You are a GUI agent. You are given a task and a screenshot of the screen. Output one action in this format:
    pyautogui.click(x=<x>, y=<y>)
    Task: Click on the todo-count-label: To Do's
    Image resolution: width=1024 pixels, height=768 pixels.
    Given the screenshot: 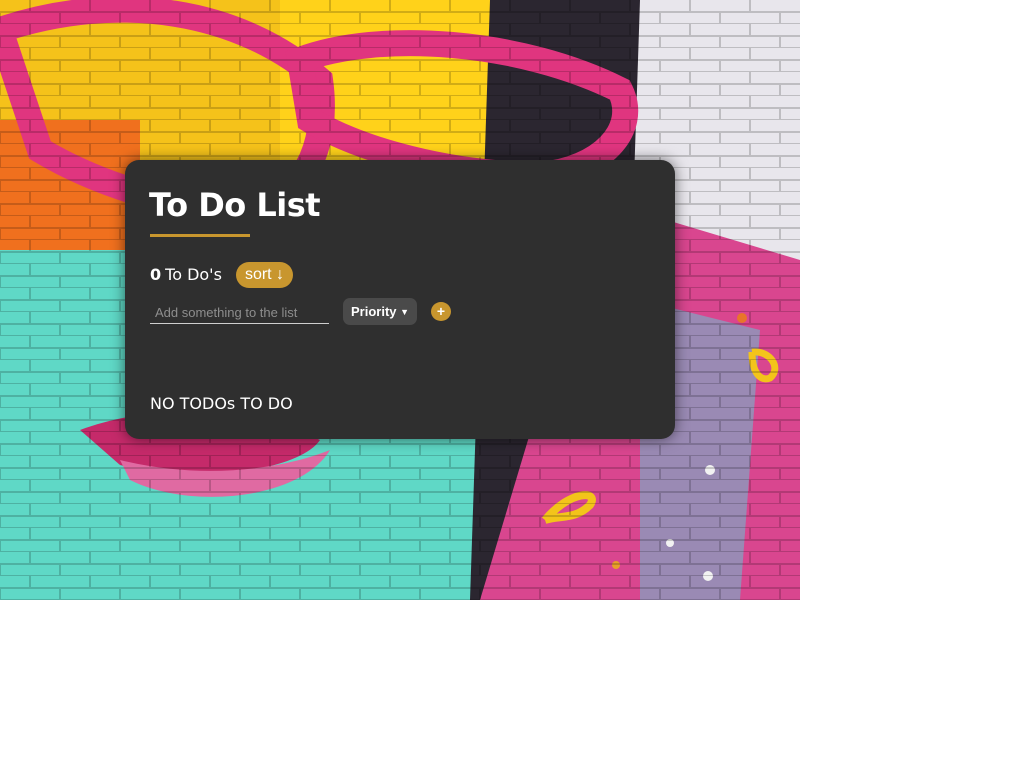 What is the action you would take?
    pyautogui.click(x=193, y=274)
    